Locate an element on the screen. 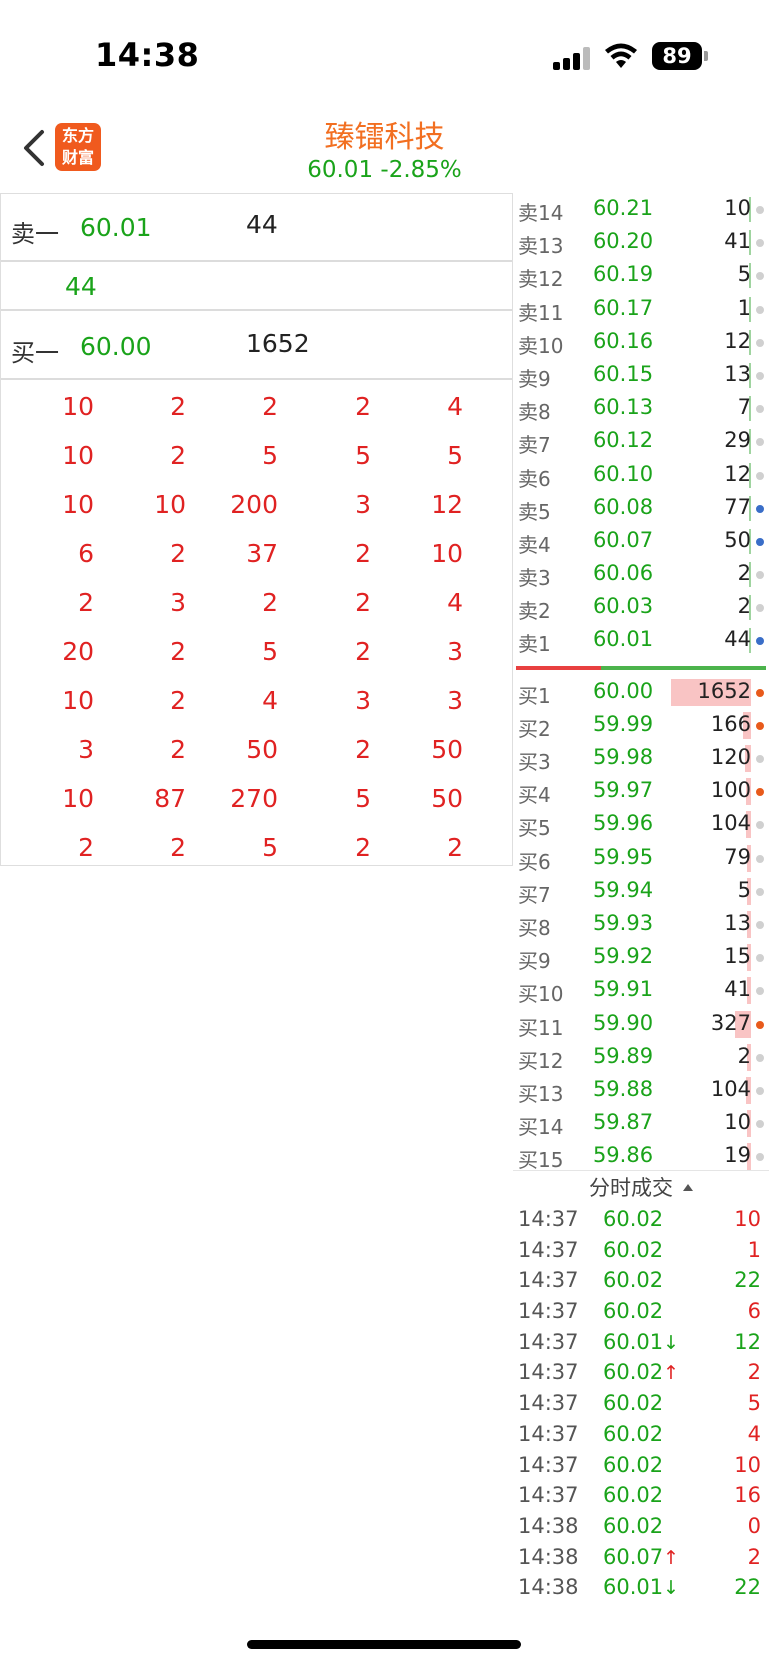 The height and width of the screenshot is (1665, 769). ask-row: 卖13 60.20 41 is located at coordinates (641, 242).